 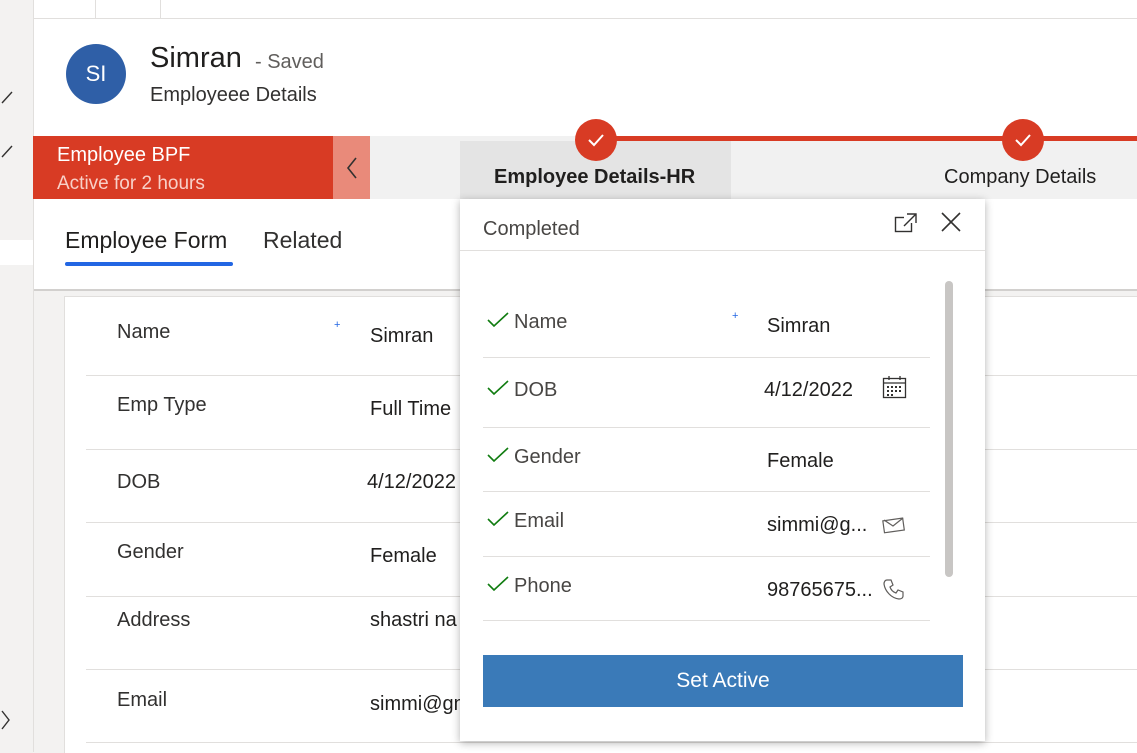 What do you see at coordinates (906, 225) in the screenshot?
I see `popout-icon` at bounding box center [906, 225].